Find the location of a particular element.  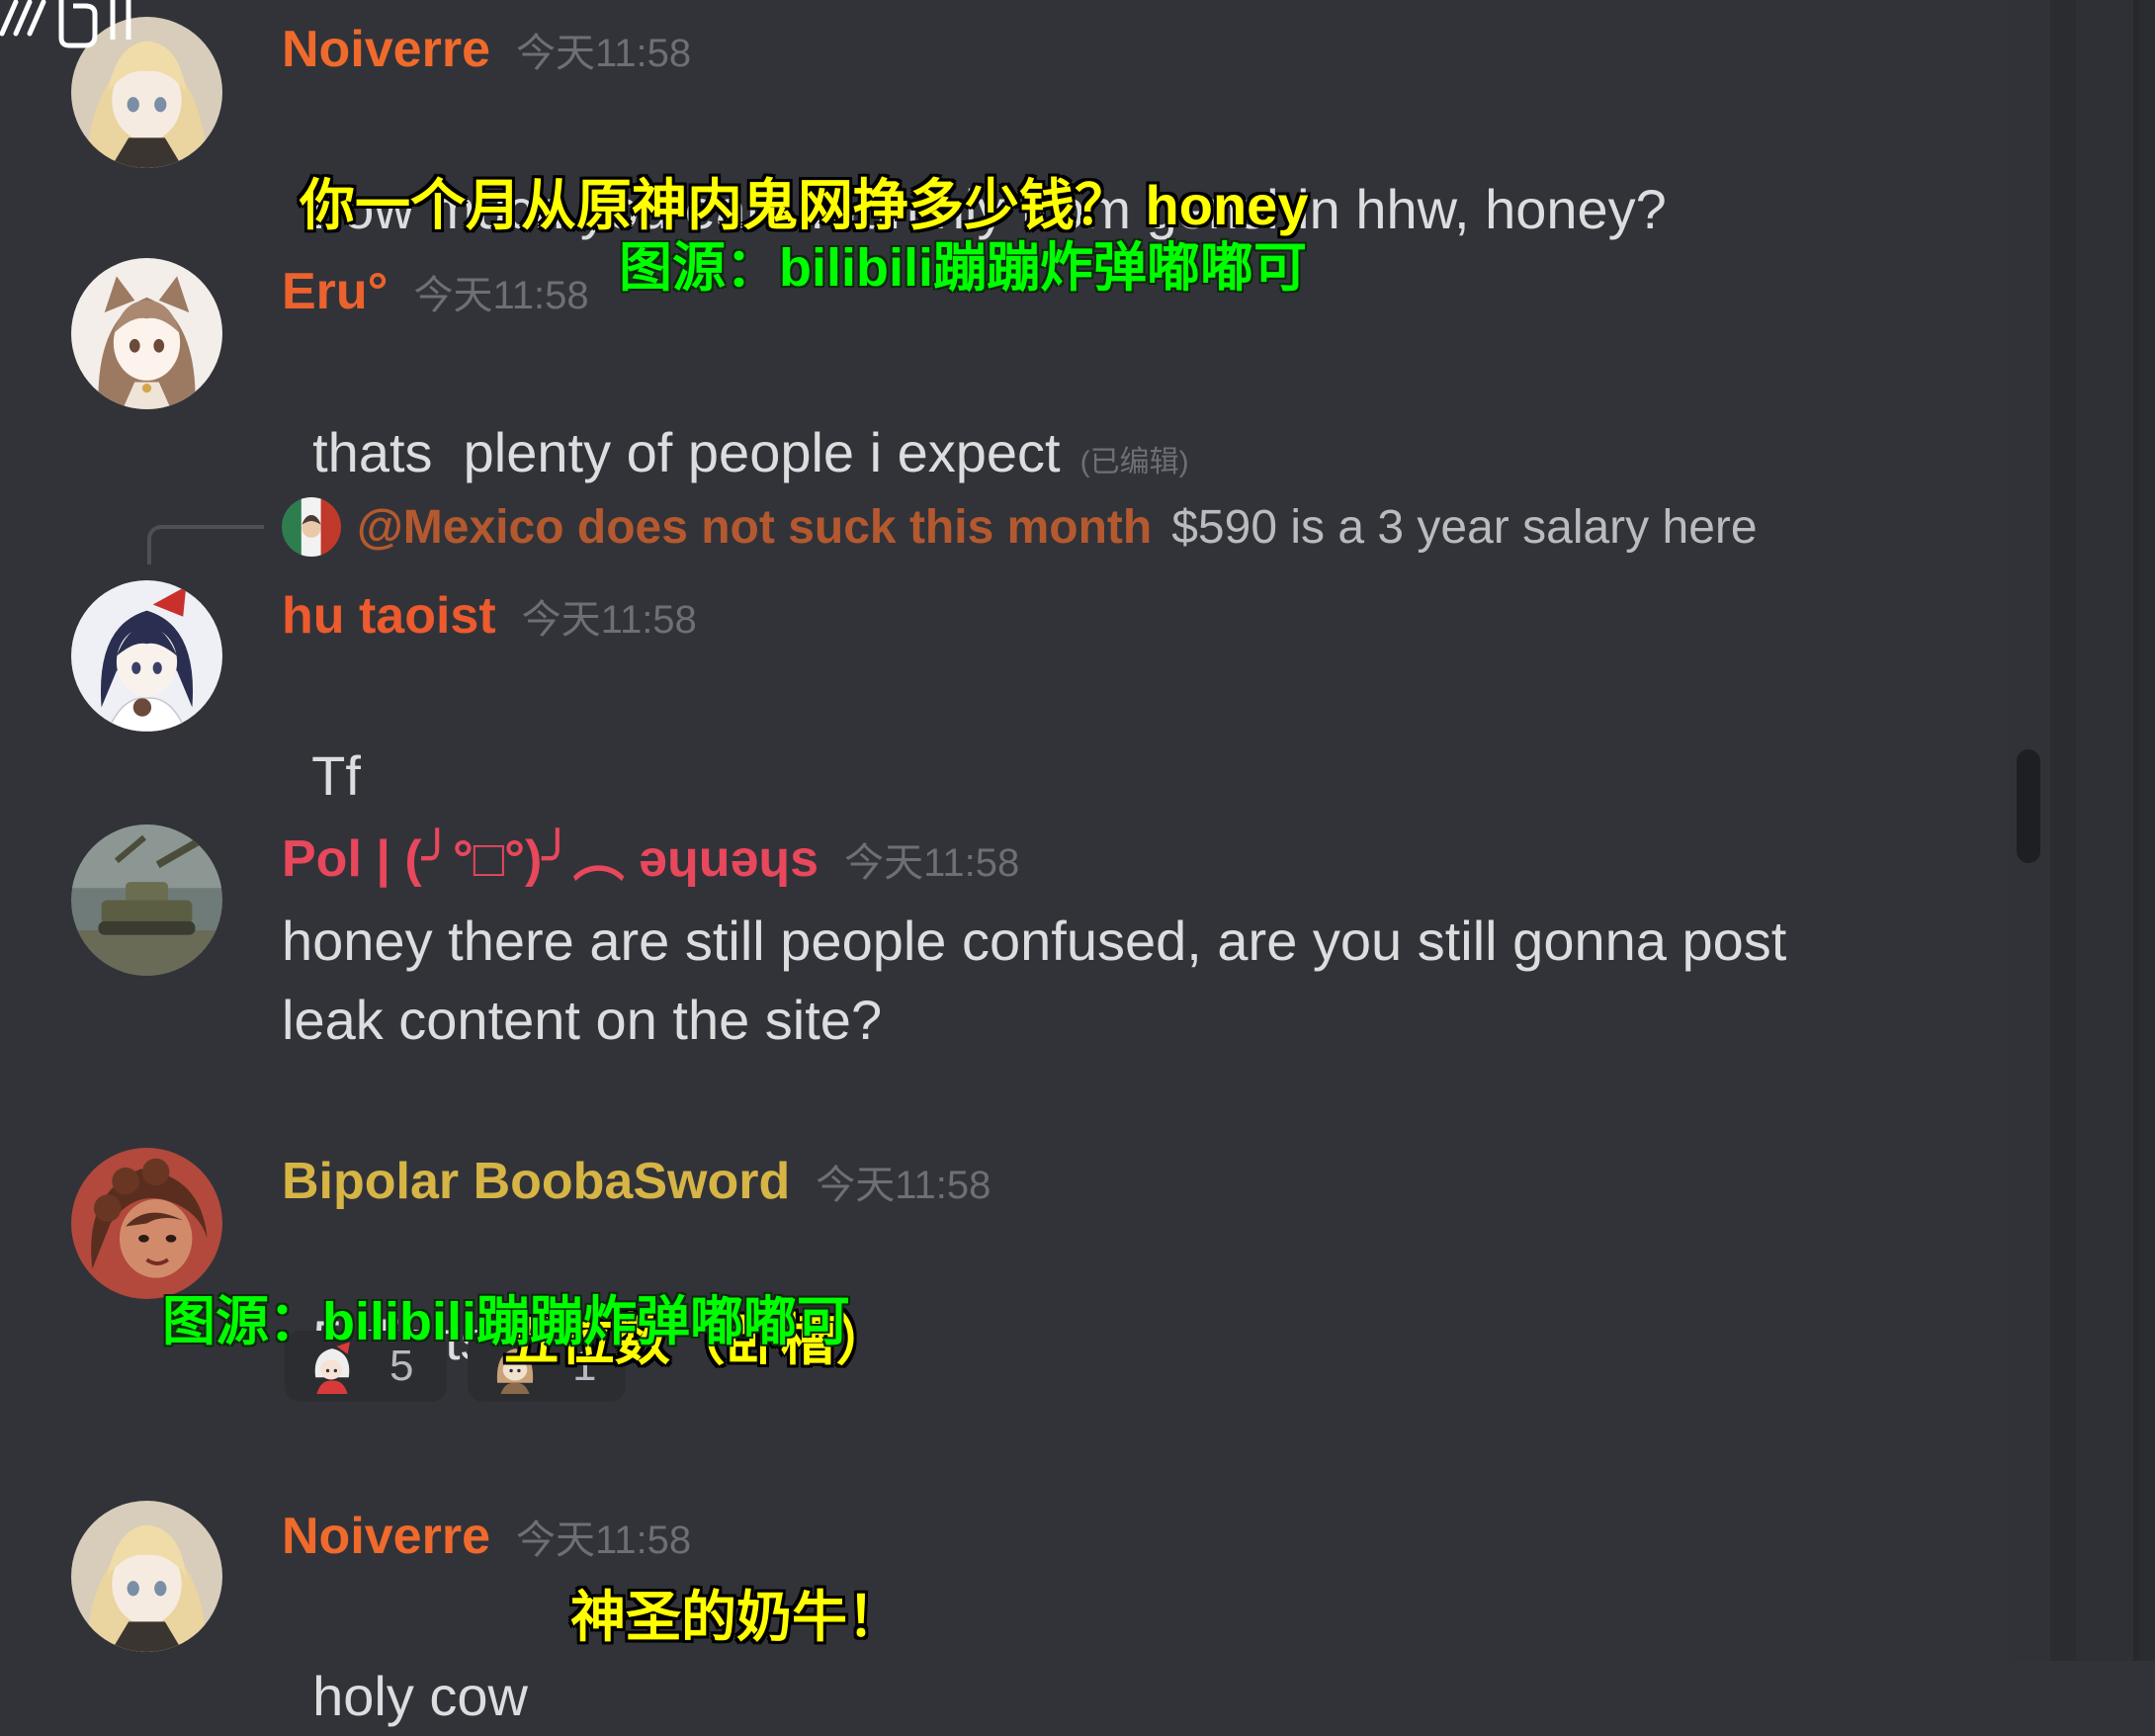

sidebar-divider is located at coordinates (2136, 830).